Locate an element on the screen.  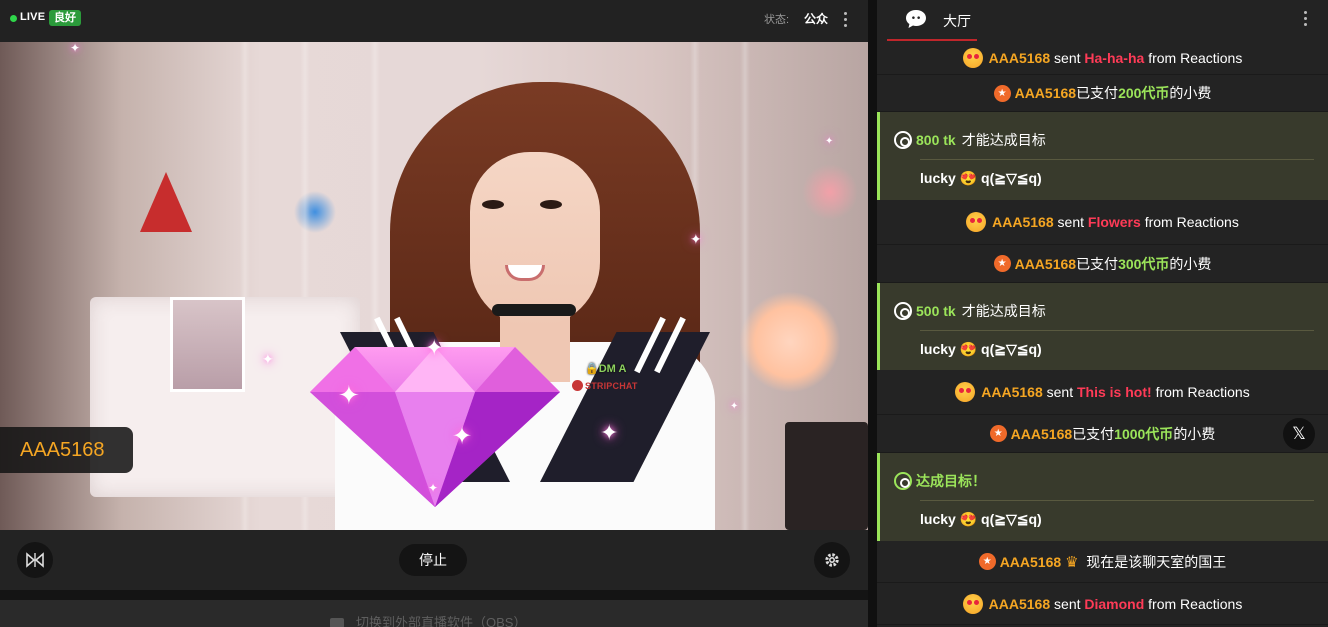
chat-message: ★ AAA5168 已支付 300代币 的小费 is located at coordinates (1102, 264).